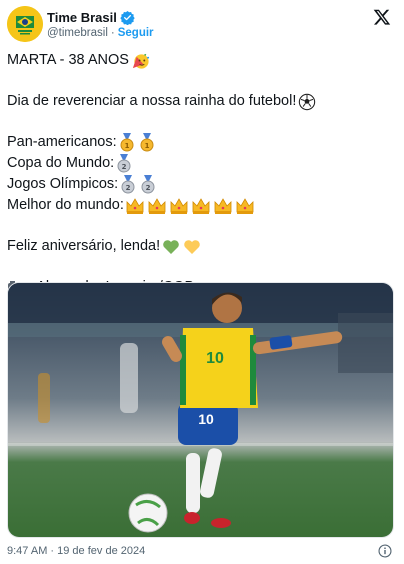 This screenshot has width=404, height=564. I want to click on handle: @timebrasil, so click(77, 33).